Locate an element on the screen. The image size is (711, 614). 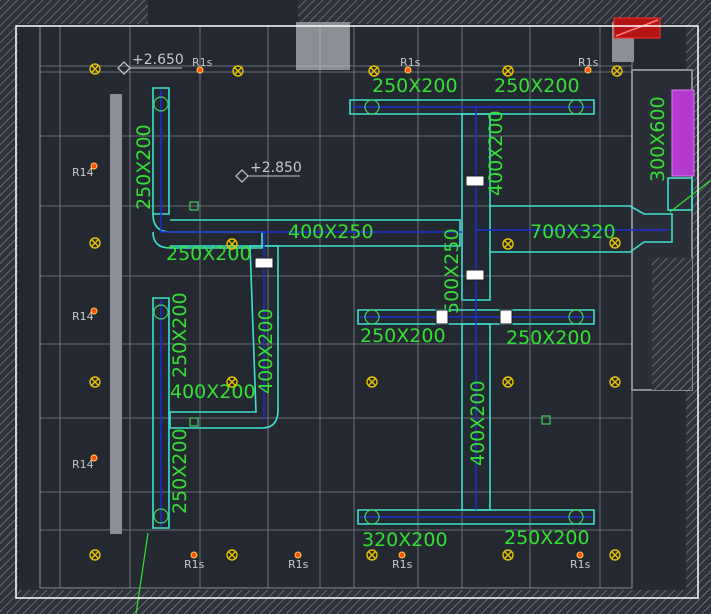
ceiling-level-label: +2.650 is located at coordinates (158, 60).